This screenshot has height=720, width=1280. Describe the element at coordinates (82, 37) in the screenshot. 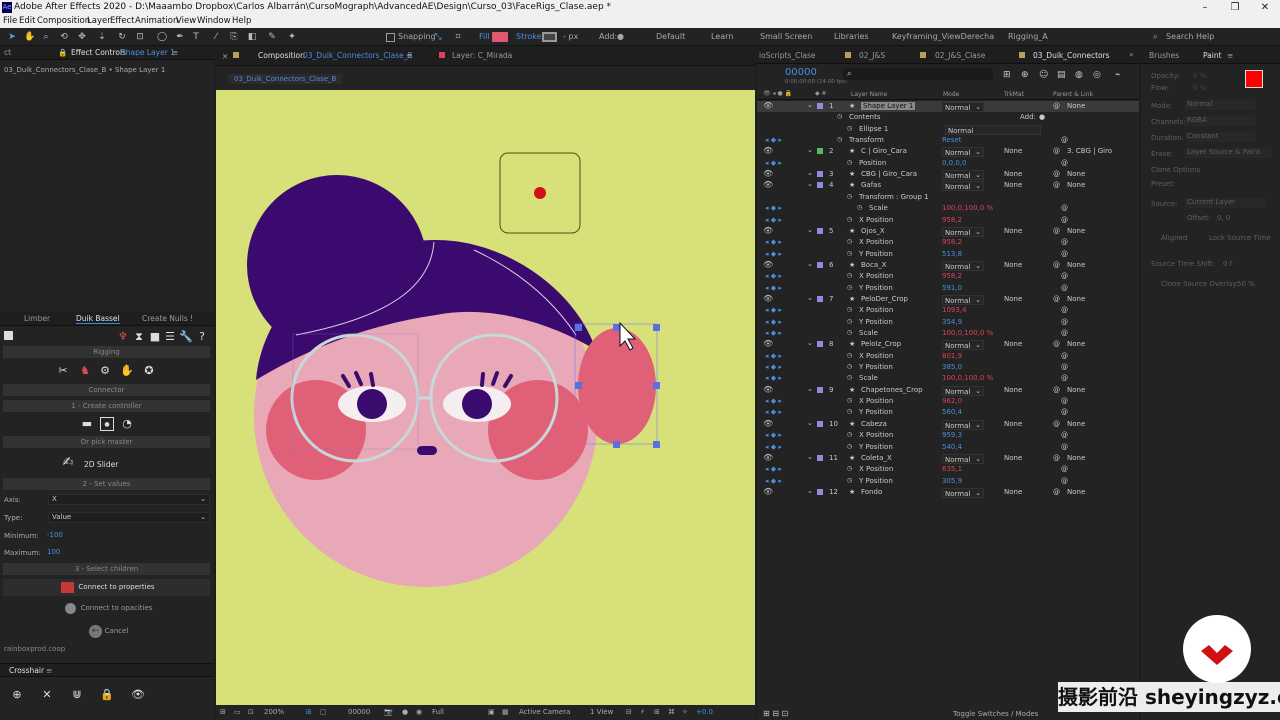

I see `pan-tool-icon: ✥` at that location.